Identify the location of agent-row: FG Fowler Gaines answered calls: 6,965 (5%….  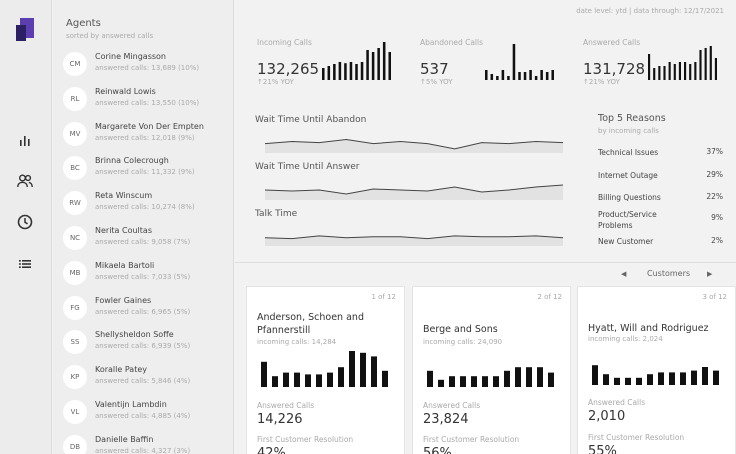
(145, 308).